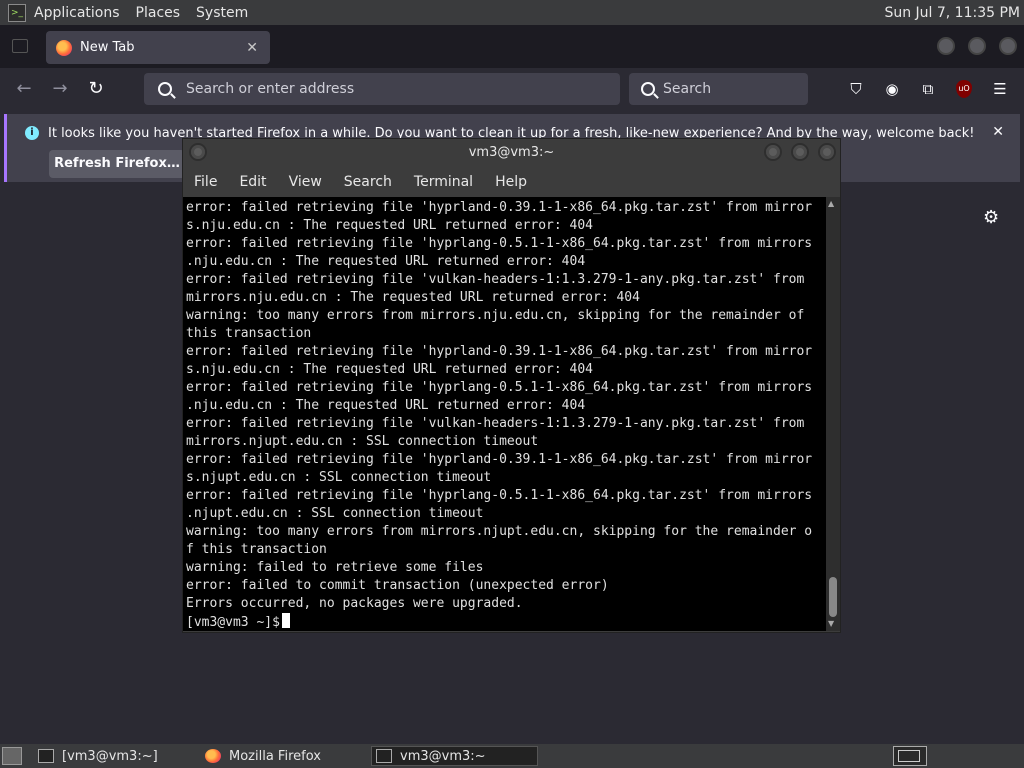  Describe the element at coordinates (952, 13) in the screenshot. I see `clock: Sun Jul 7, 11:35 PM` at that location.